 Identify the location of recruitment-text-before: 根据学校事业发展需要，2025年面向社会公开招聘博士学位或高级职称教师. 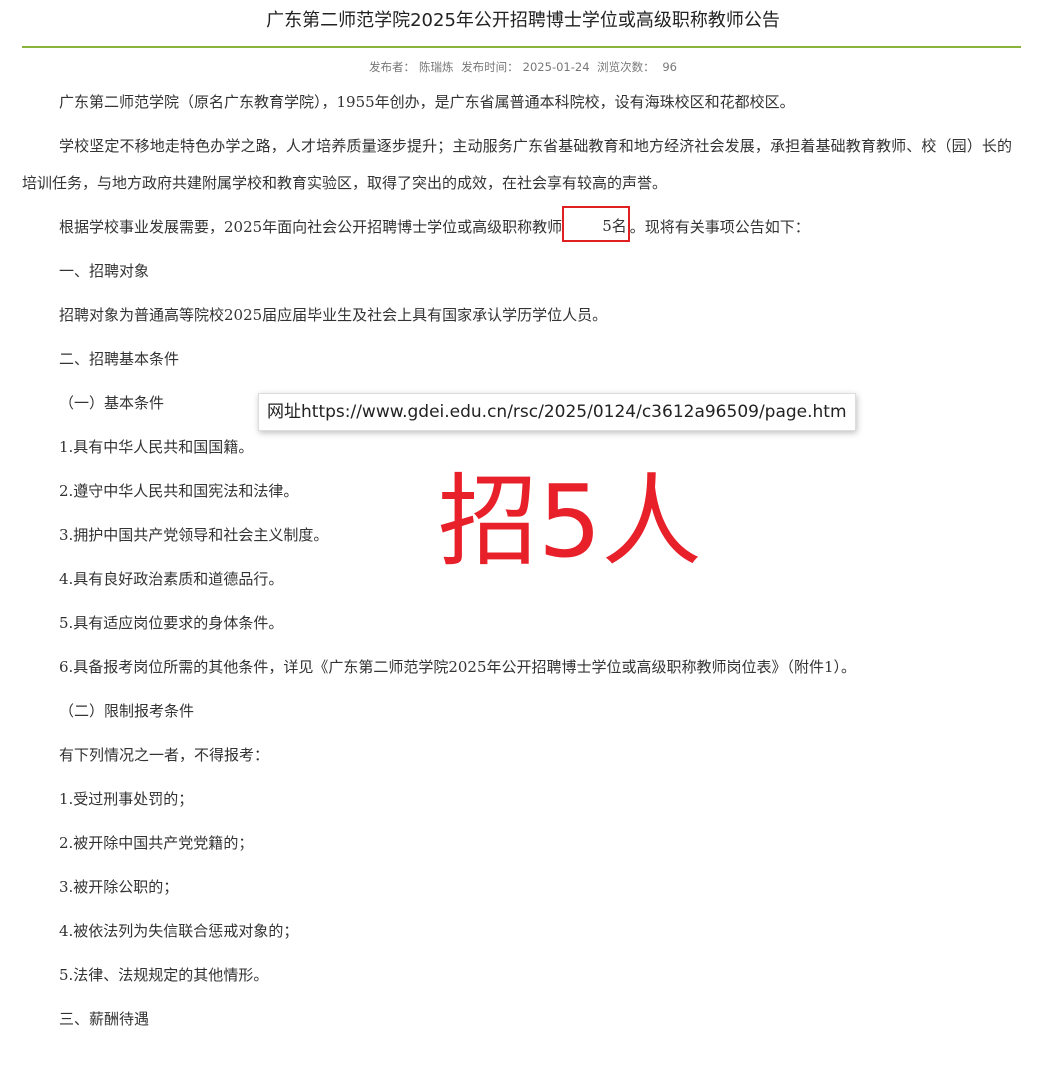
(311, 227).